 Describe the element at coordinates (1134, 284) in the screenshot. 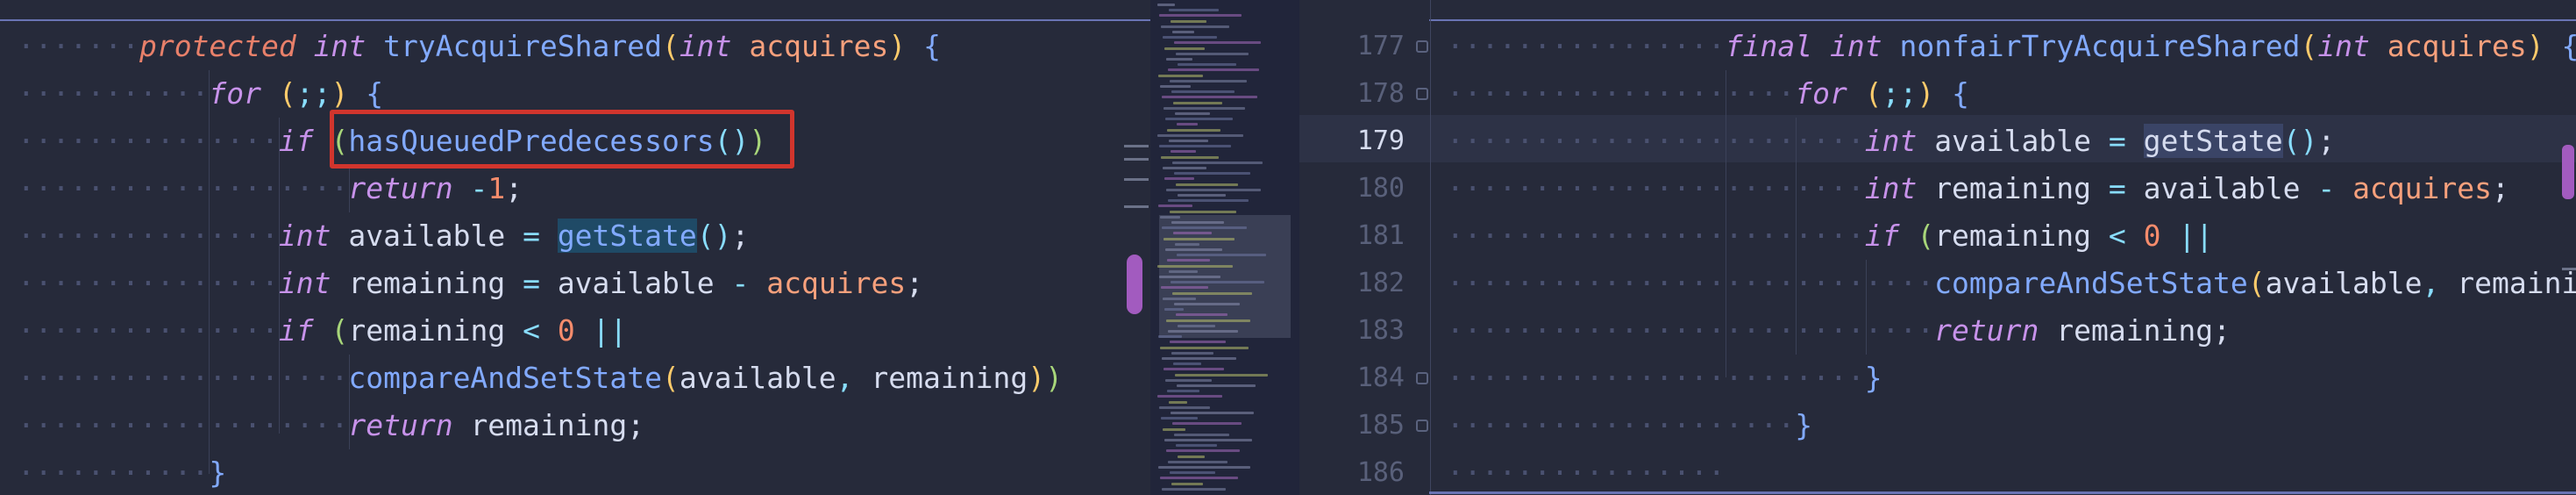

I see `left-scrollbar-thumb` at that location.